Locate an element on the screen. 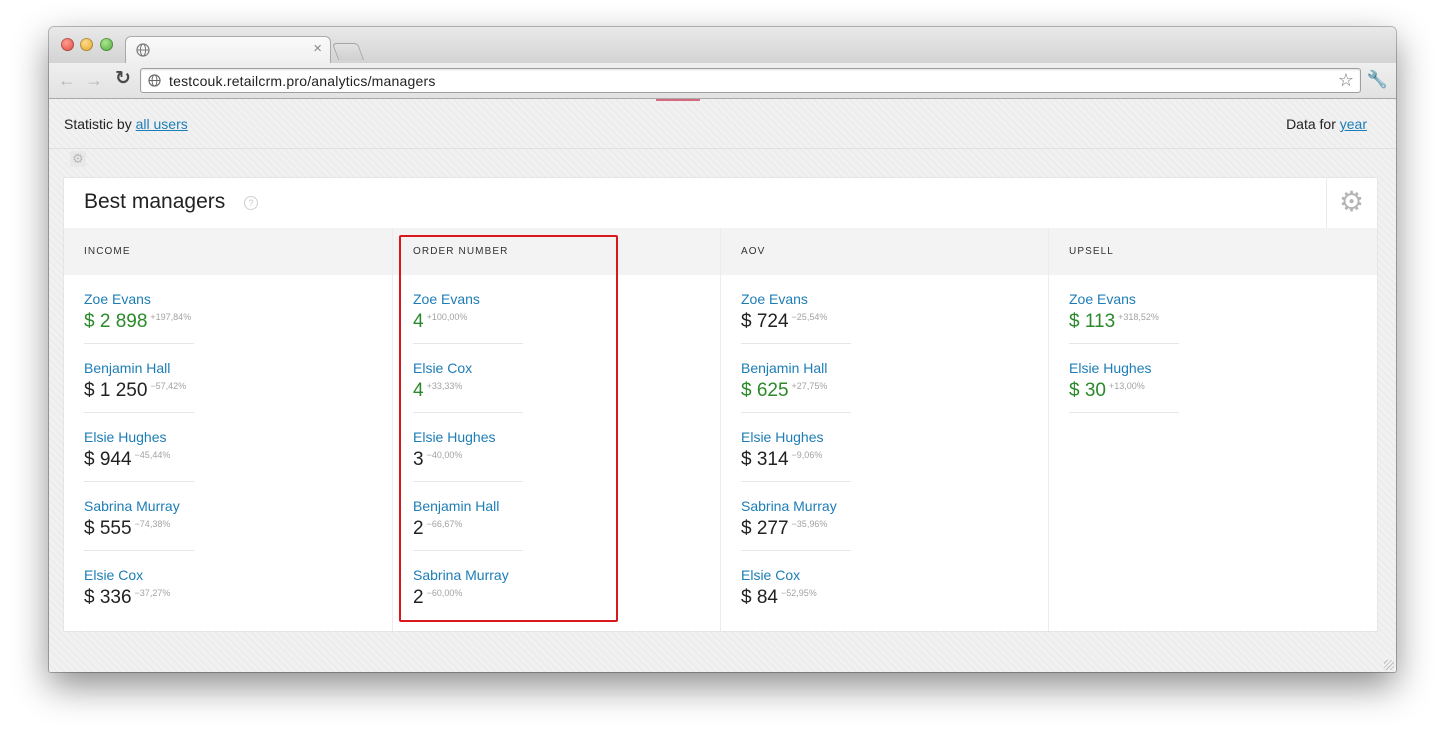 The width and height of the screenshot is (1445, 744). entry-separator is located at coordinates (1124, 412).